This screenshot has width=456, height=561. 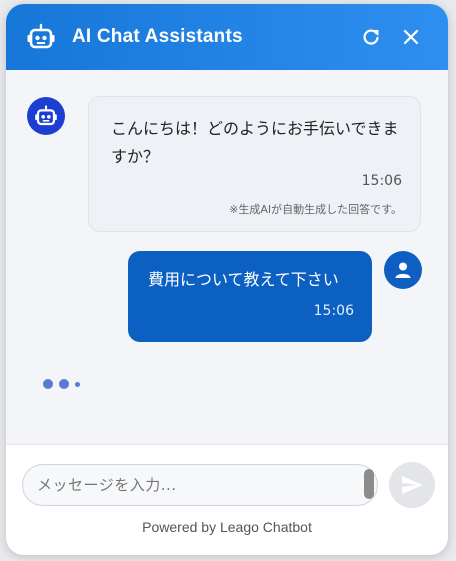 What do you see at coordinates (381, 181) in the screenshot?
I see `bot-message-time: 15:06` at bounding box center [381, 181].